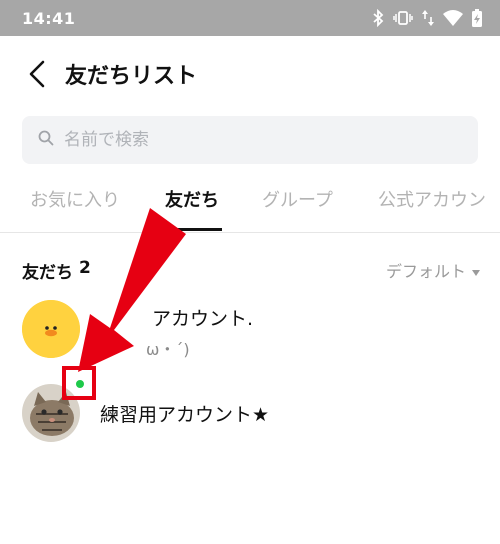  I want to click on annotation-highlight-box, so click(79, 383).